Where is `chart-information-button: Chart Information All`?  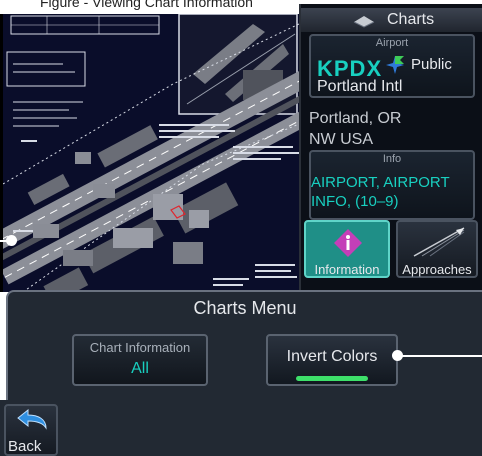
chart-information-button: Chart Information All is located at coordinates (140, 360).